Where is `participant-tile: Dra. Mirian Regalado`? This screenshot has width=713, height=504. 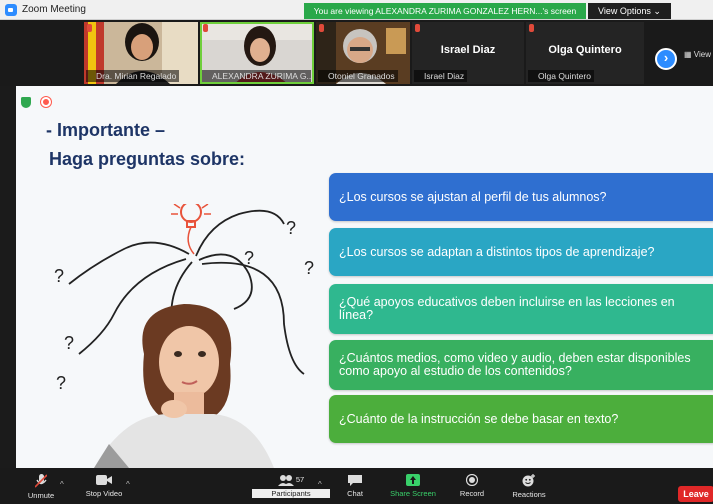 participant-tile: Dra. Mirian Regalado is located at coordinates (141, 53).